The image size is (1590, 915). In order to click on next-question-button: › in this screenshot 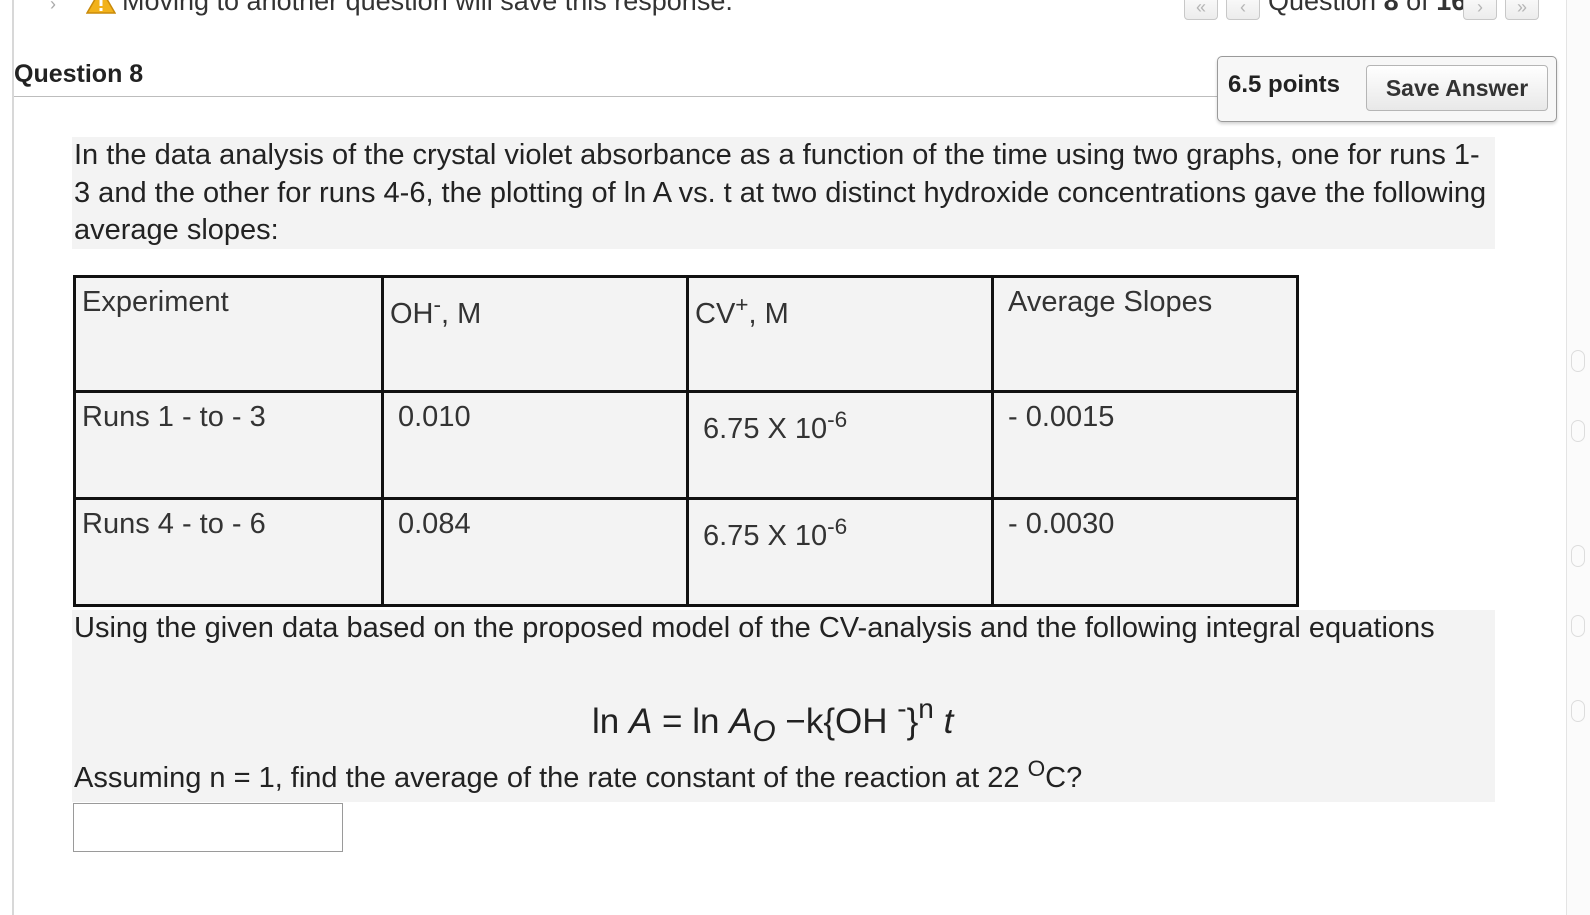, I will do `click(1480, 10)`.